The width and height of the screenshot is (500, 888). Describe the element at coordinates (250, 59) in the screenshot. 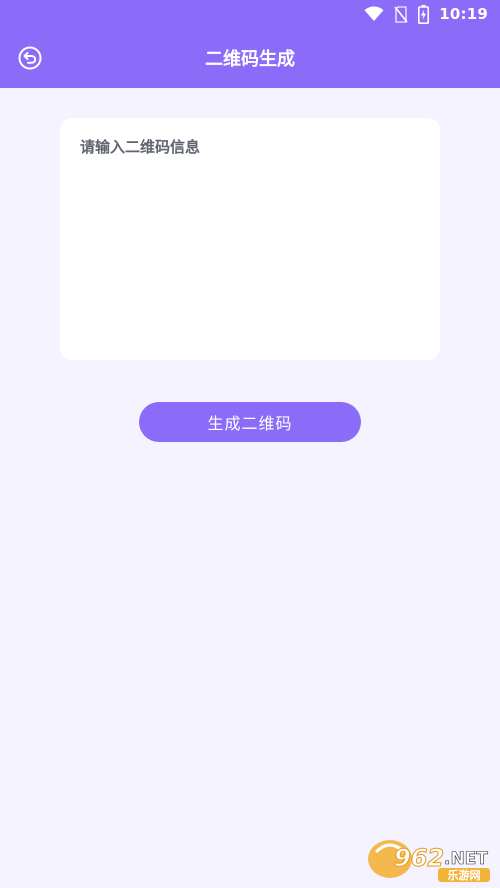

I see `page-title: 二维码生成` at that location.